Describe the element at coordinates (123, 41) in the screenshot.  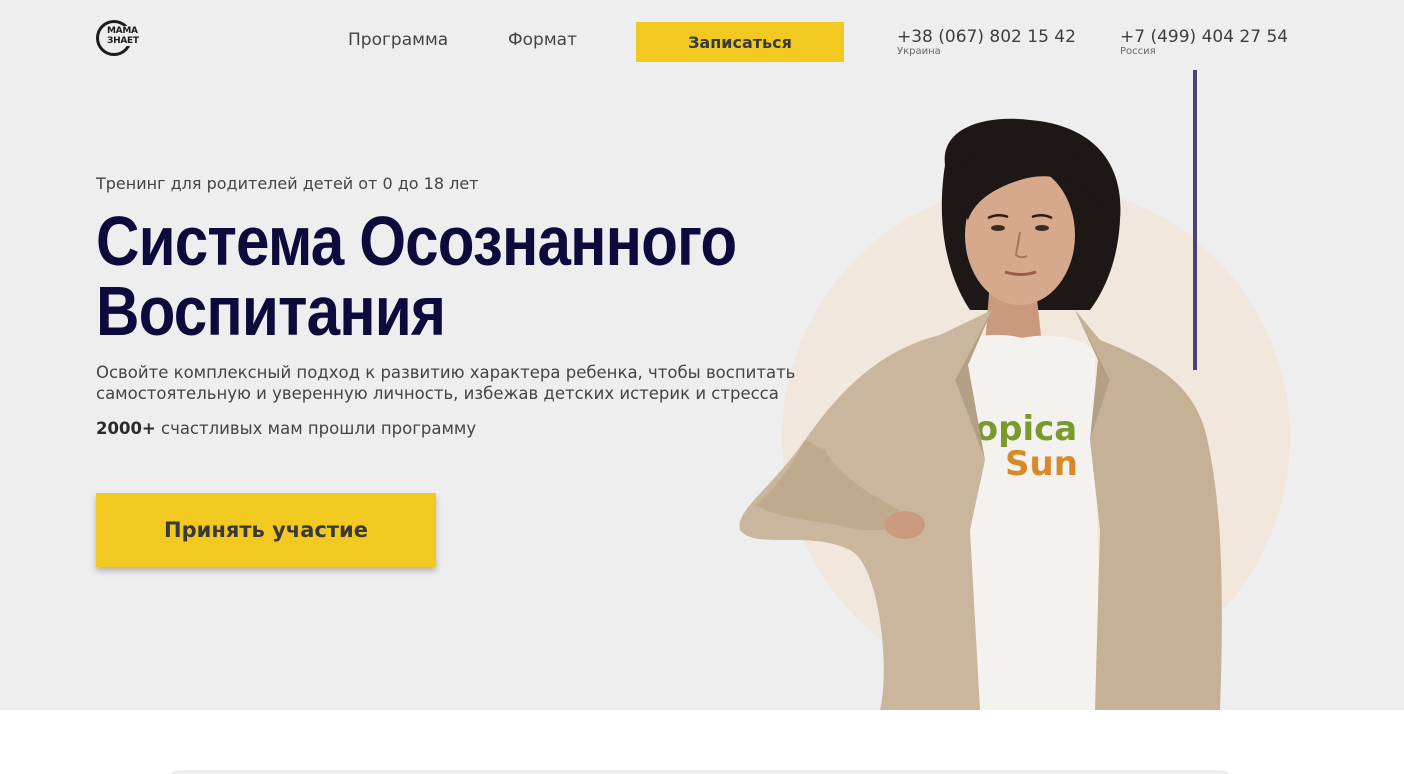
I see `logo-text-line2: ЗНАЕТ` at that location.